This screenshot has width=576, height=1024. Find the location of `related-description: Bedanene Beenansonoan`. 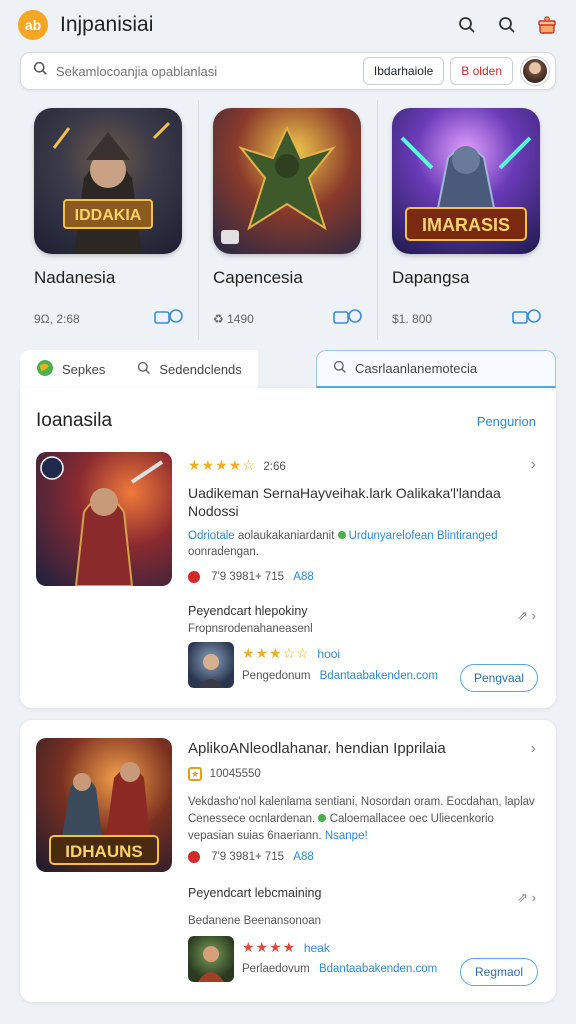

related-description: Bedanene Beenansonoan is located at coordinates (255, 921).